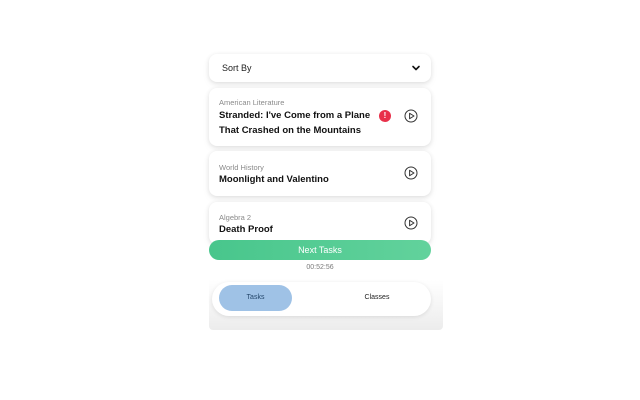 This screenshot has width=640, height=400. Describe the element at coordinates (320, 250) in the screenshot. I see `next-tasks-button: Next Tasks` at that location.